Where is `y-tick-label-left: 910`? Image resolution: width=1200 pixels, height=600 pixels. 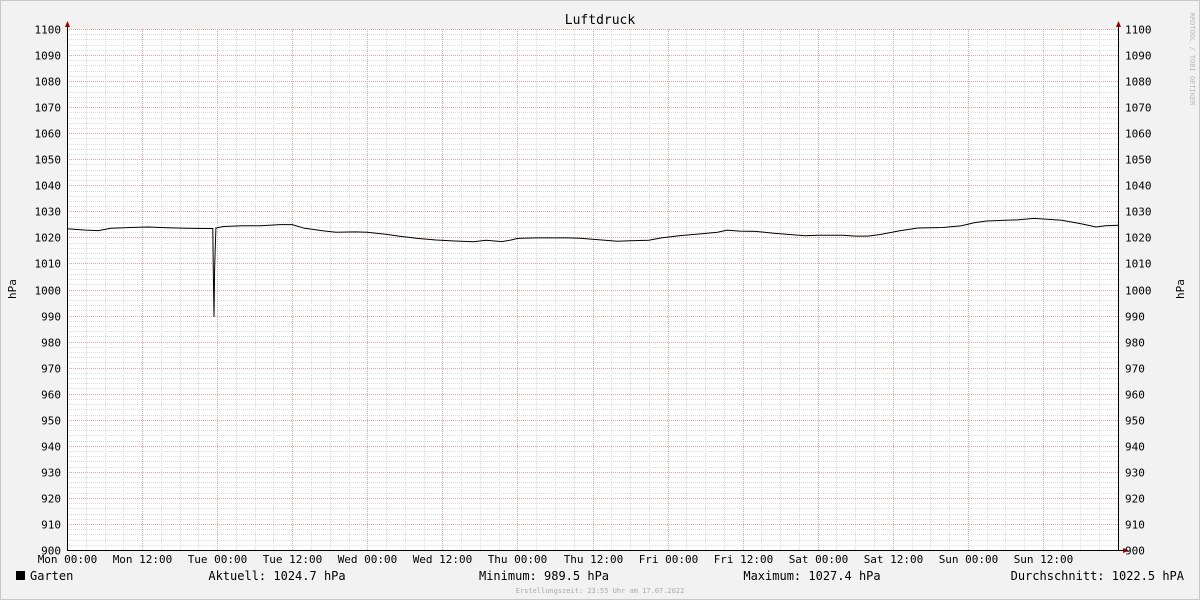
y-tick-label-left: 910 is located at coordinates (51, 525).